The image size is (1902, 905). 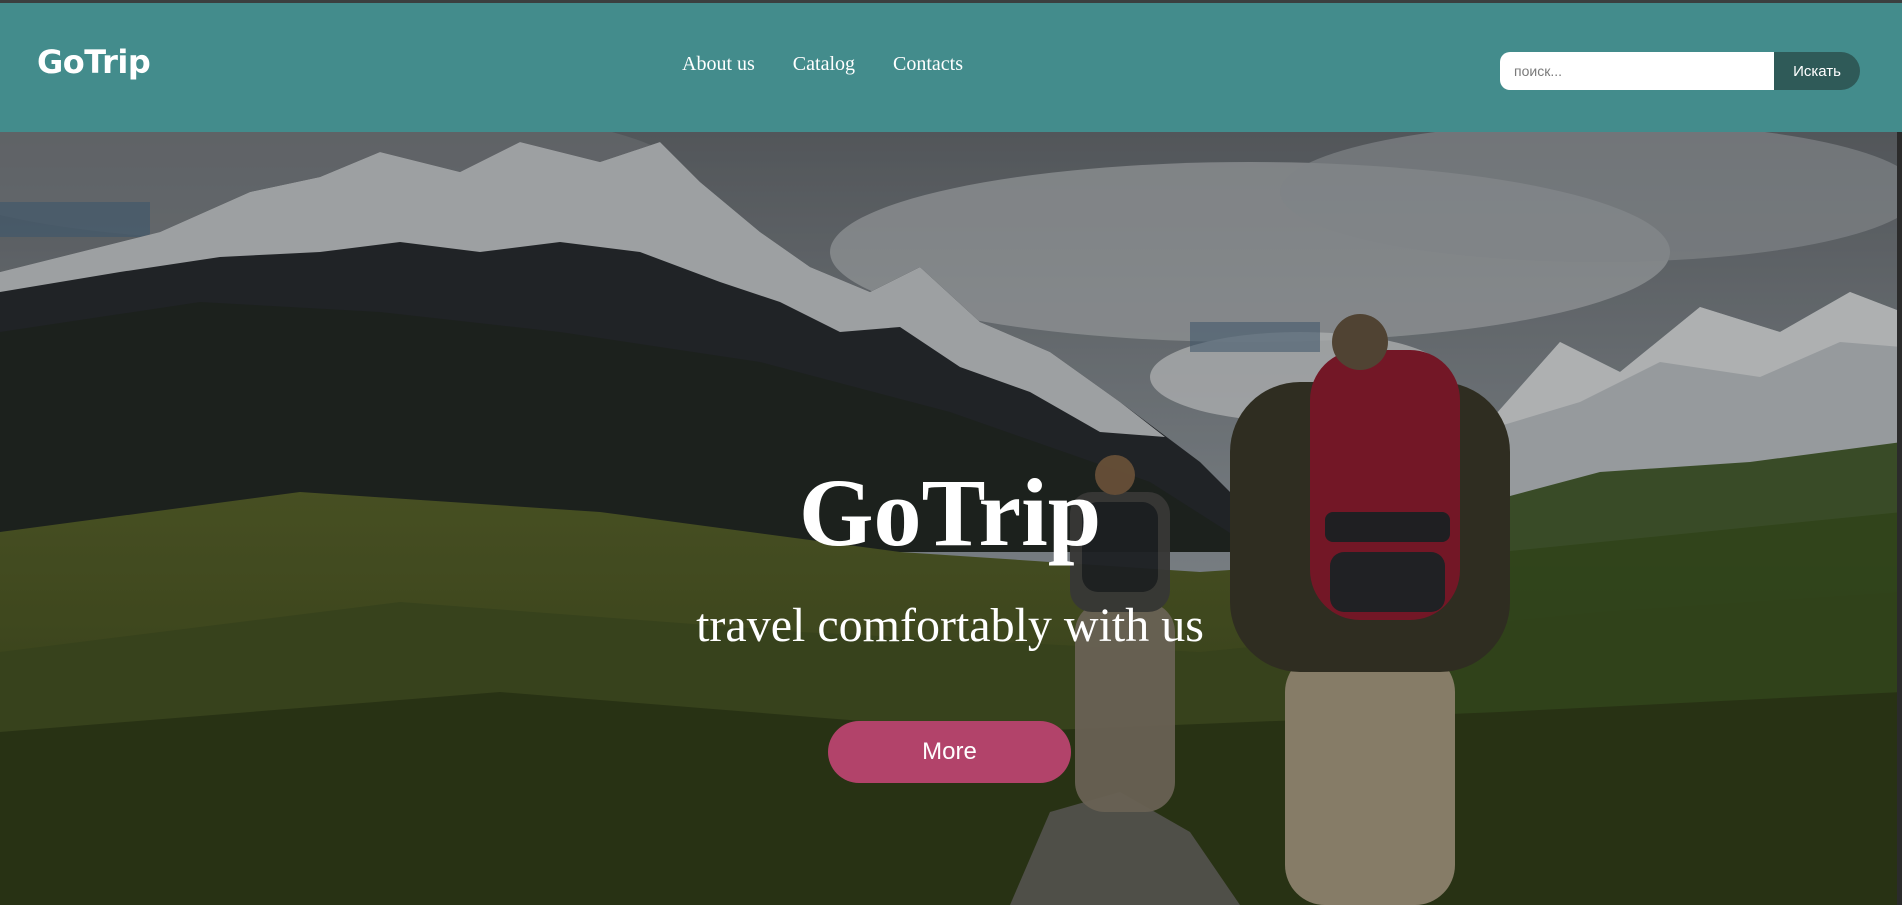 What do you see at coordinates (949, 752) in the screenshot?
I see `more-button: More` at bounding box center [949, 752].